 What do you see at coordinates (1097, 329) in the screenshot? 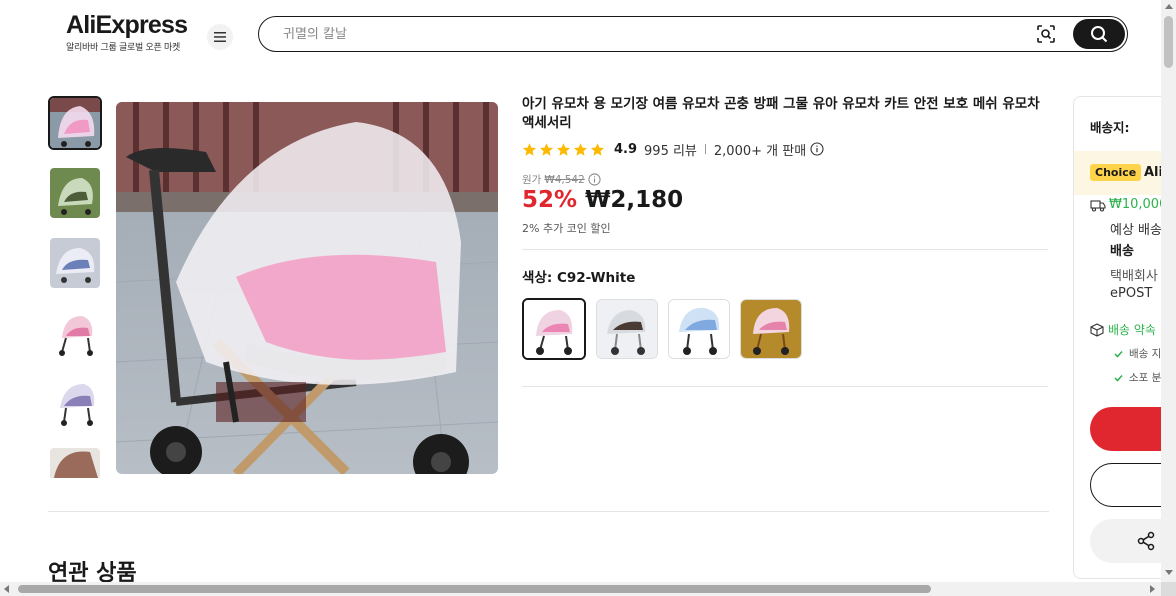
I see `box-icon` at bounding box center [1097, 329].